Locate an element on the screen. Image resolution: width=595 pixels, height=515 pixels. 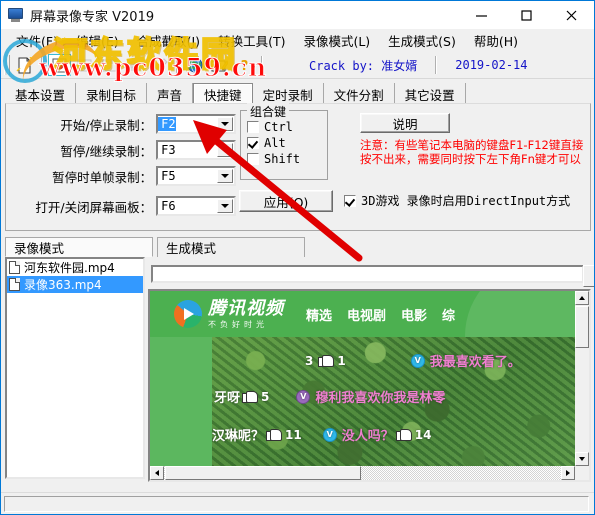
file-list: 河东软件园.mp4 录像363.mp4 is located at coordinates (75, 368).